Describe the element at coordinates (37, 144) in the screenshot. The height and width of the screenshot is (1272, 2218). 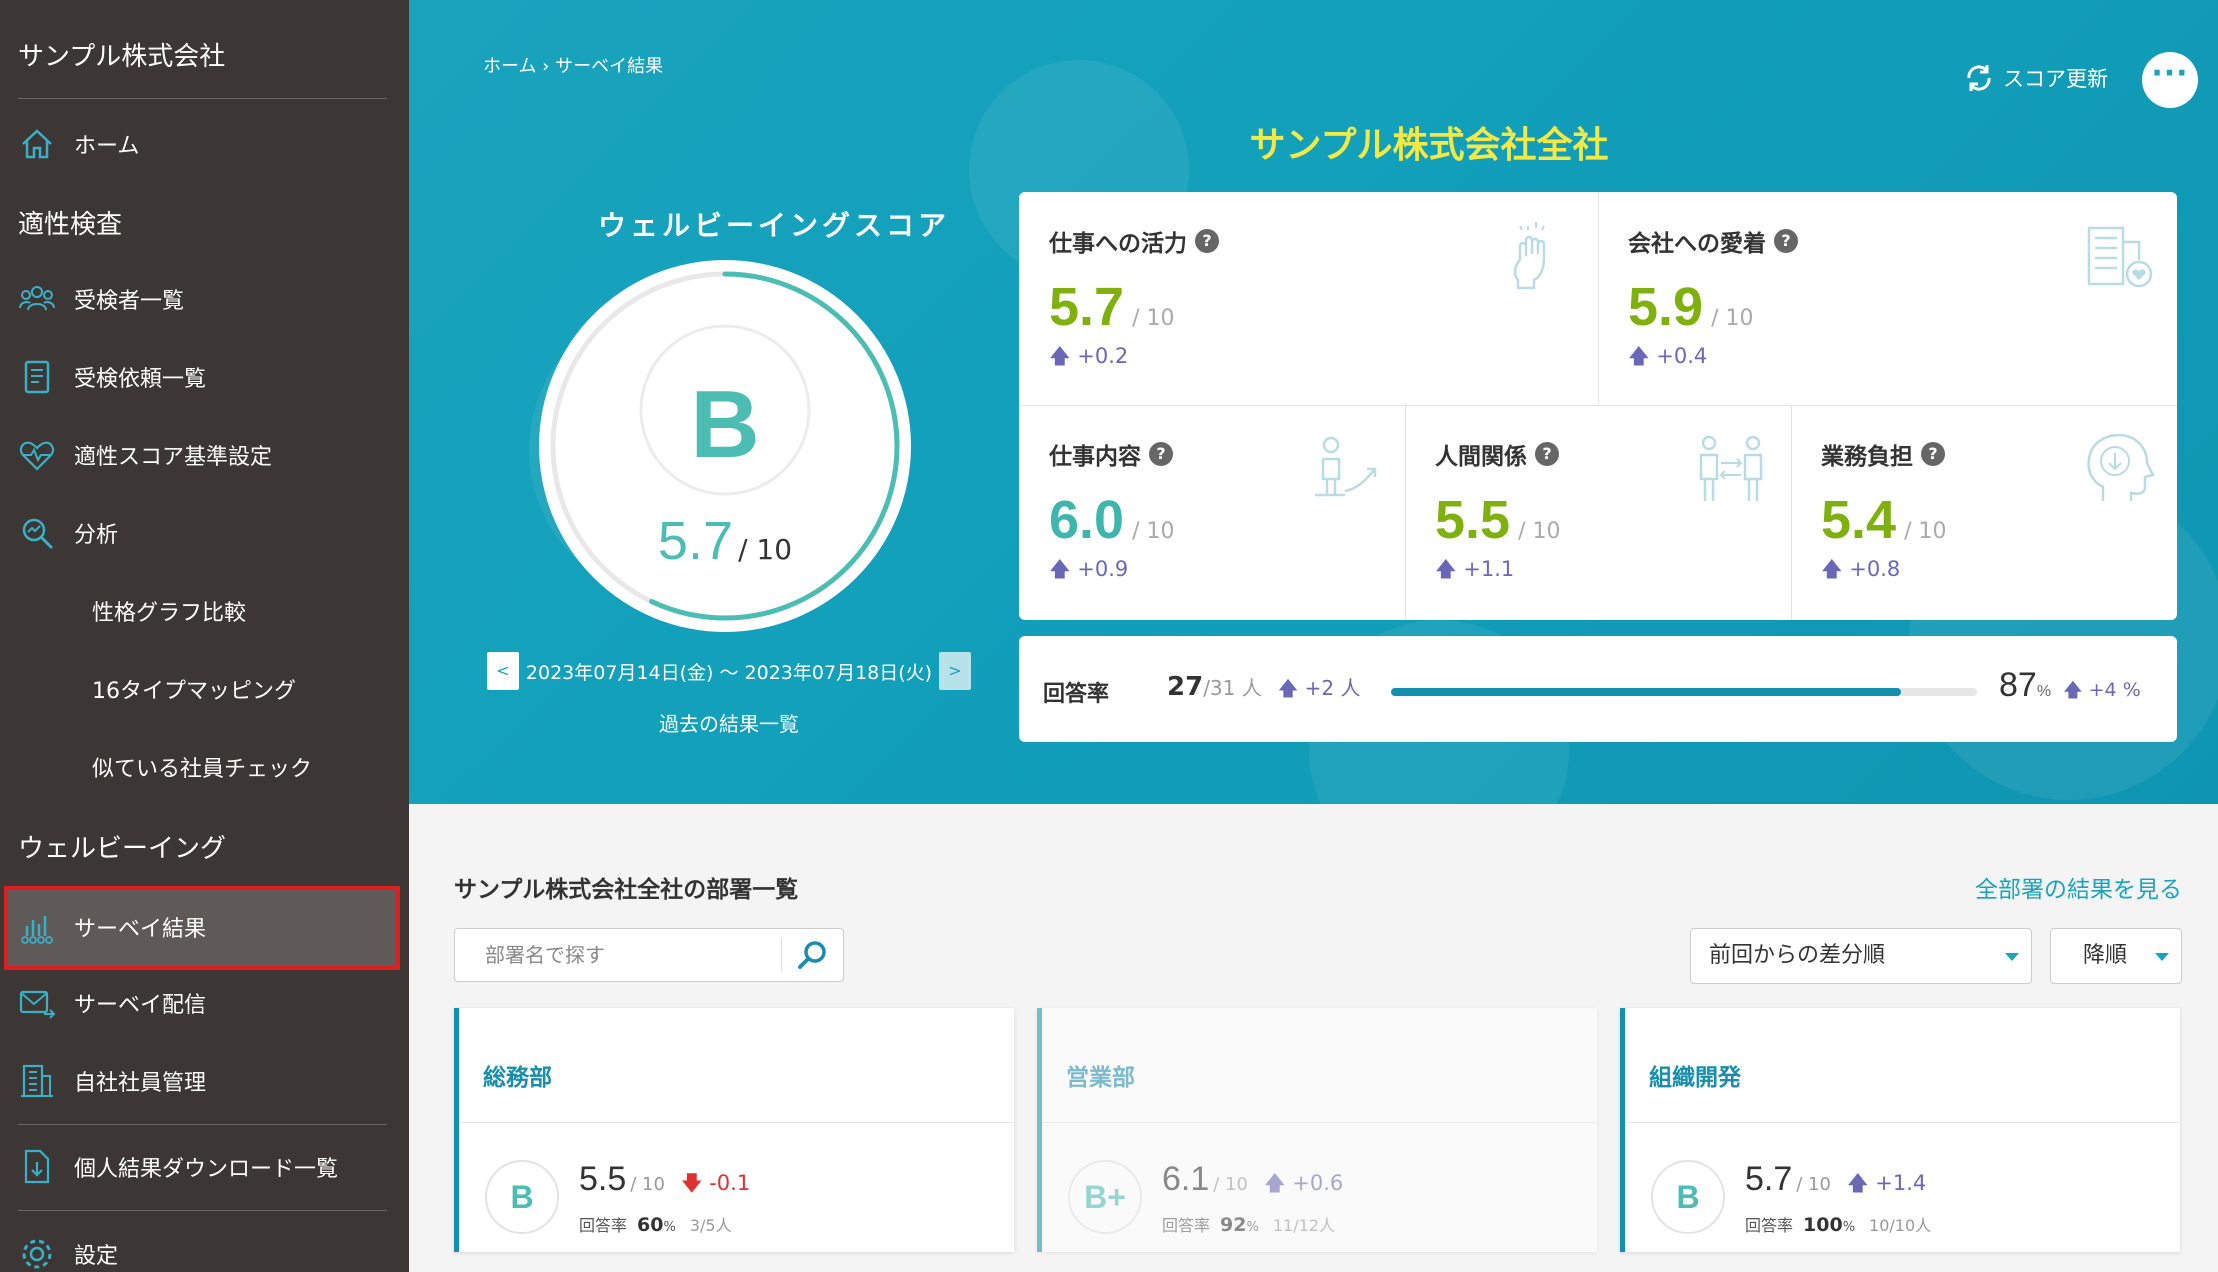
I see `home-icon` at that location.